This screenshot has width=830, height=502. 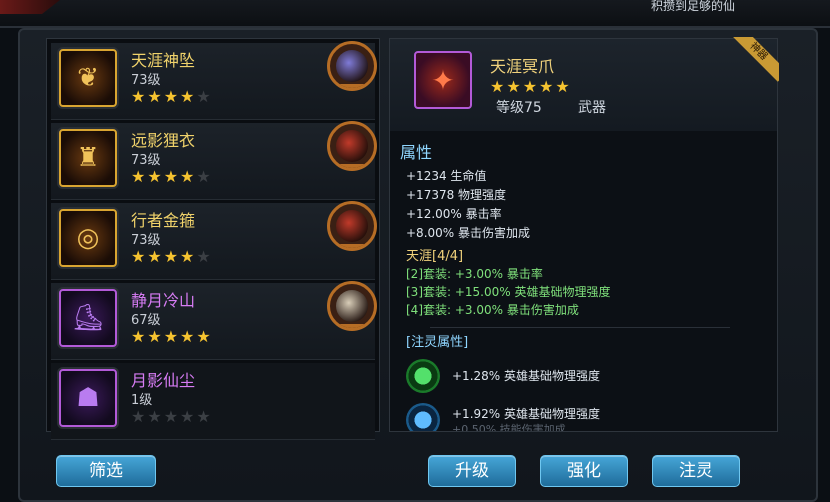 I want to click on infusion-row: +1.92% 英雄基础物理强度 +0.50% 技能伤害加成, so click(x=576, y=417).